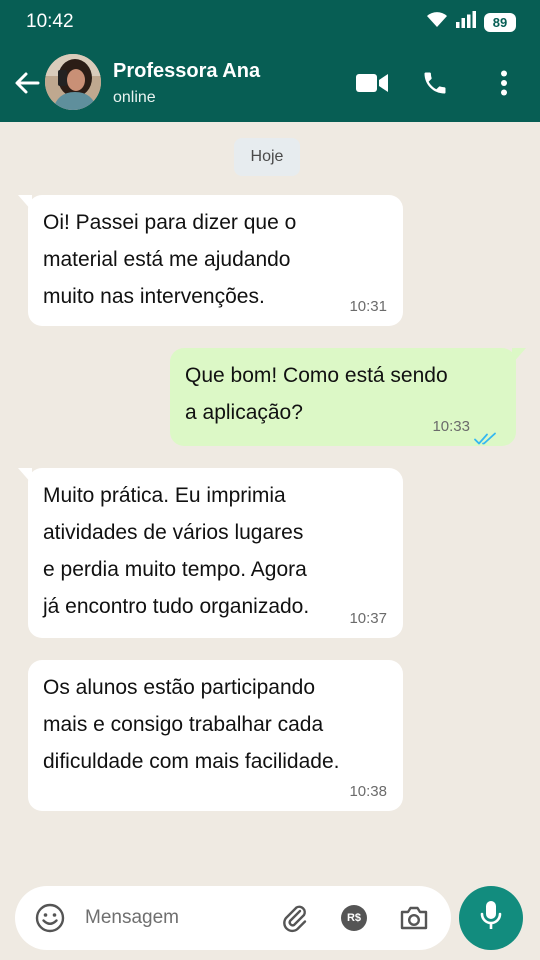 This screenshot has height=960, width=540. Describe the element at coordinates (27, 83) in the screenshot. I see `back-arrow-icon` at that location.